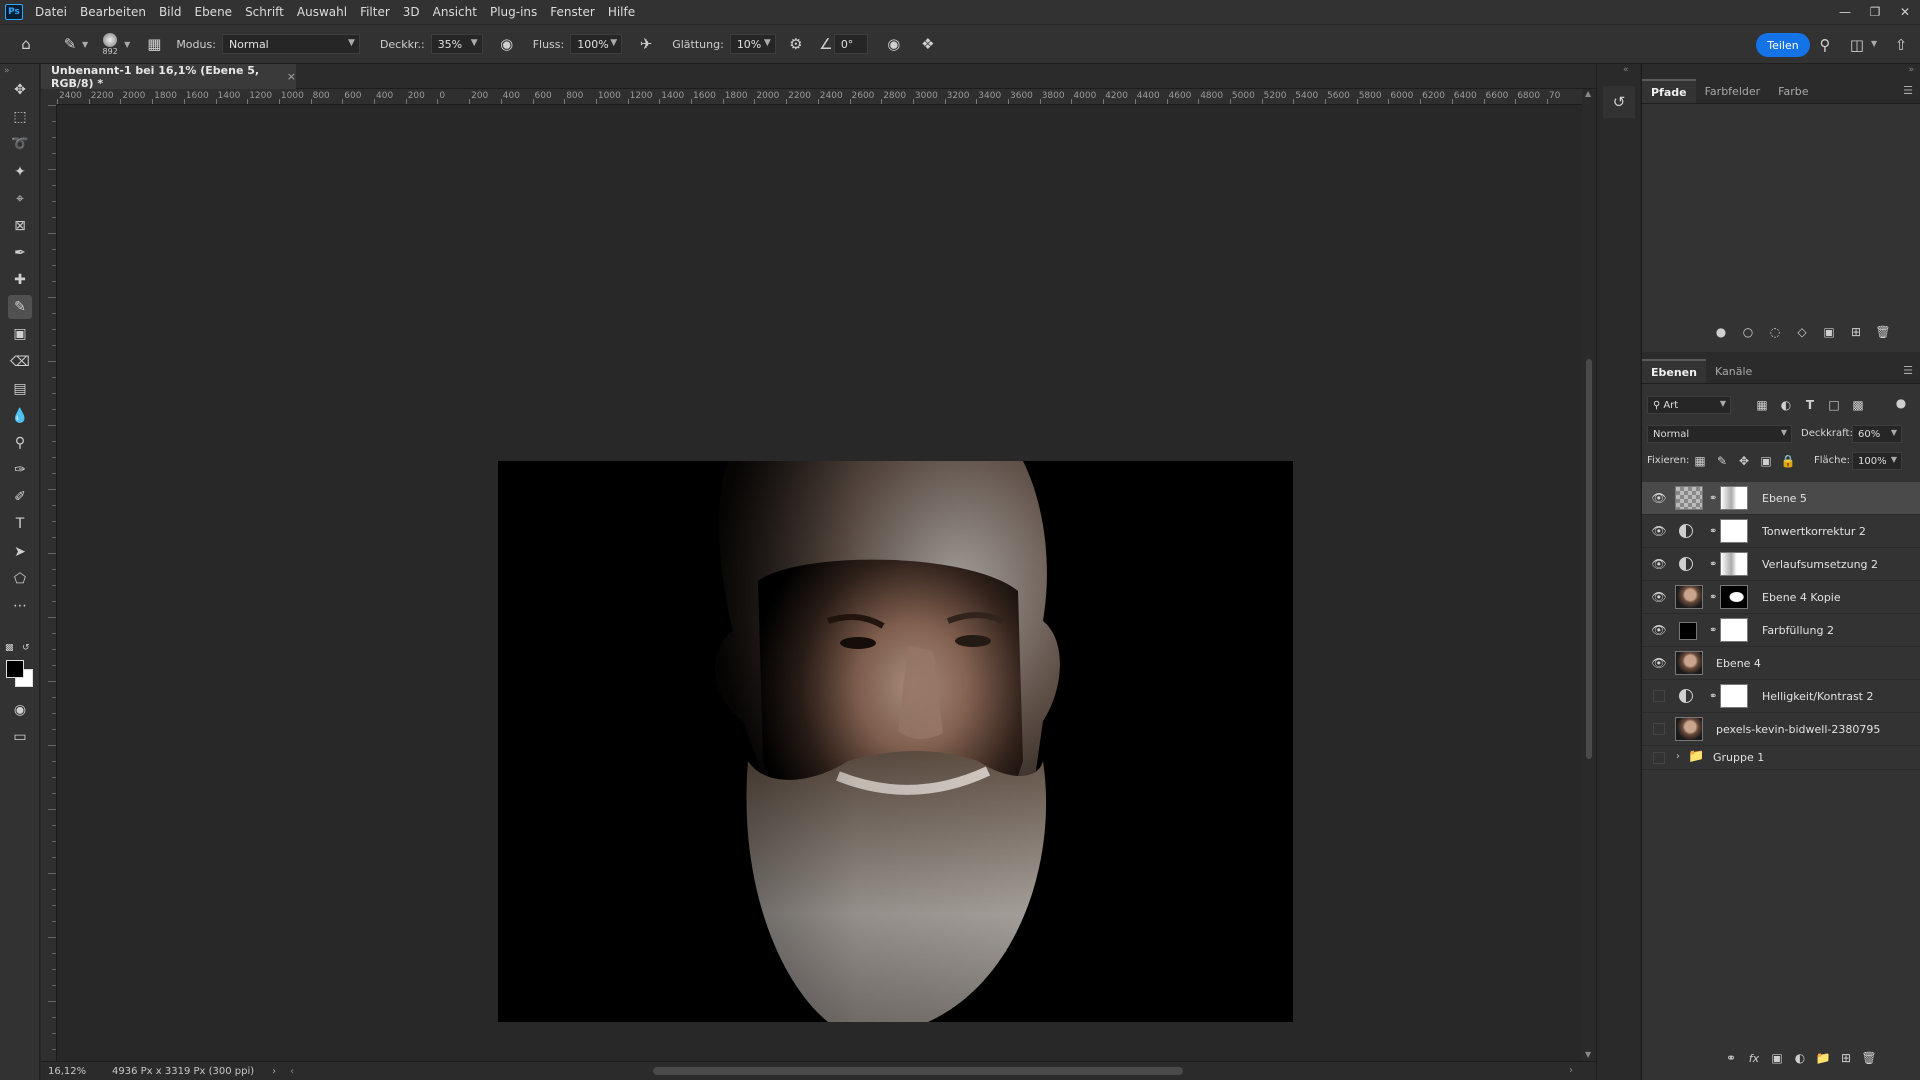 This screenshot has height=1080, width=1920. I want to click on blur-tool-icon: 💧, so click(20, 416).